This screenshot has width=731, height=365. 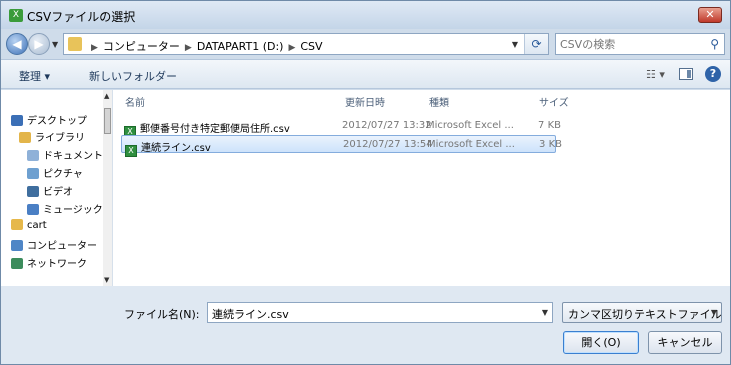 I want to click on filename-dropdown-icon: ▼, so click(x=545, y=312).